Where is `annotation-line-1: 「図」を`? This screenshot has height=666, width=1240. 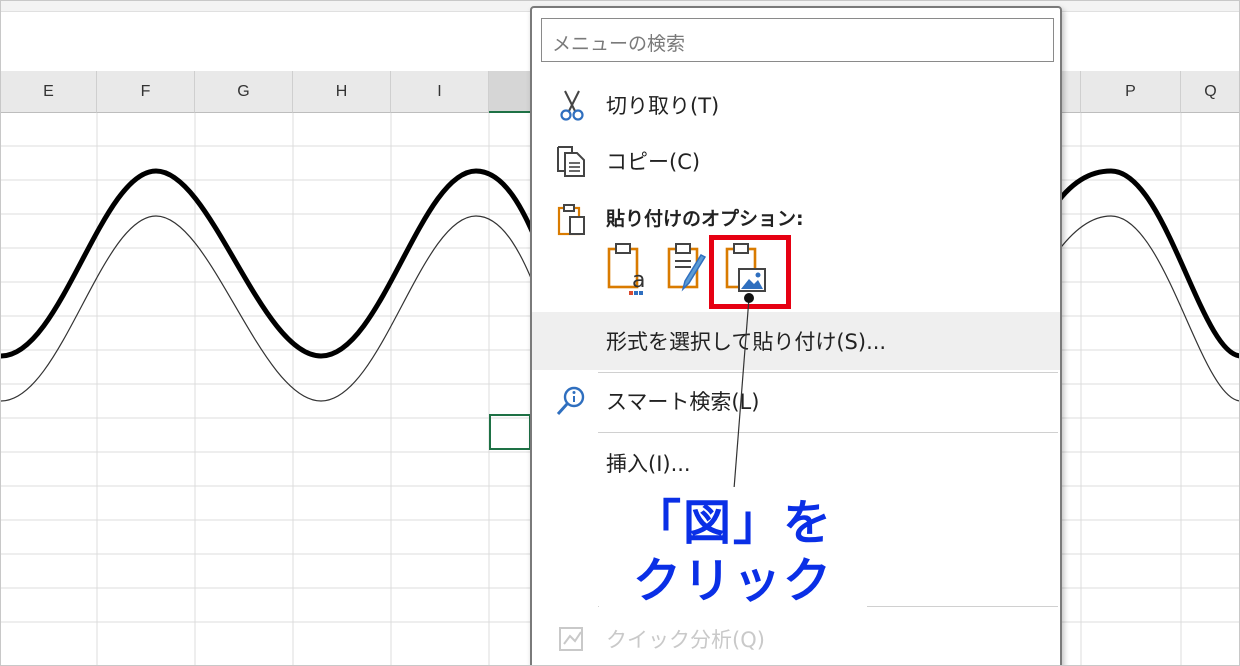 annotation-line-1: 「図」を is located at coordinates (732, 523).